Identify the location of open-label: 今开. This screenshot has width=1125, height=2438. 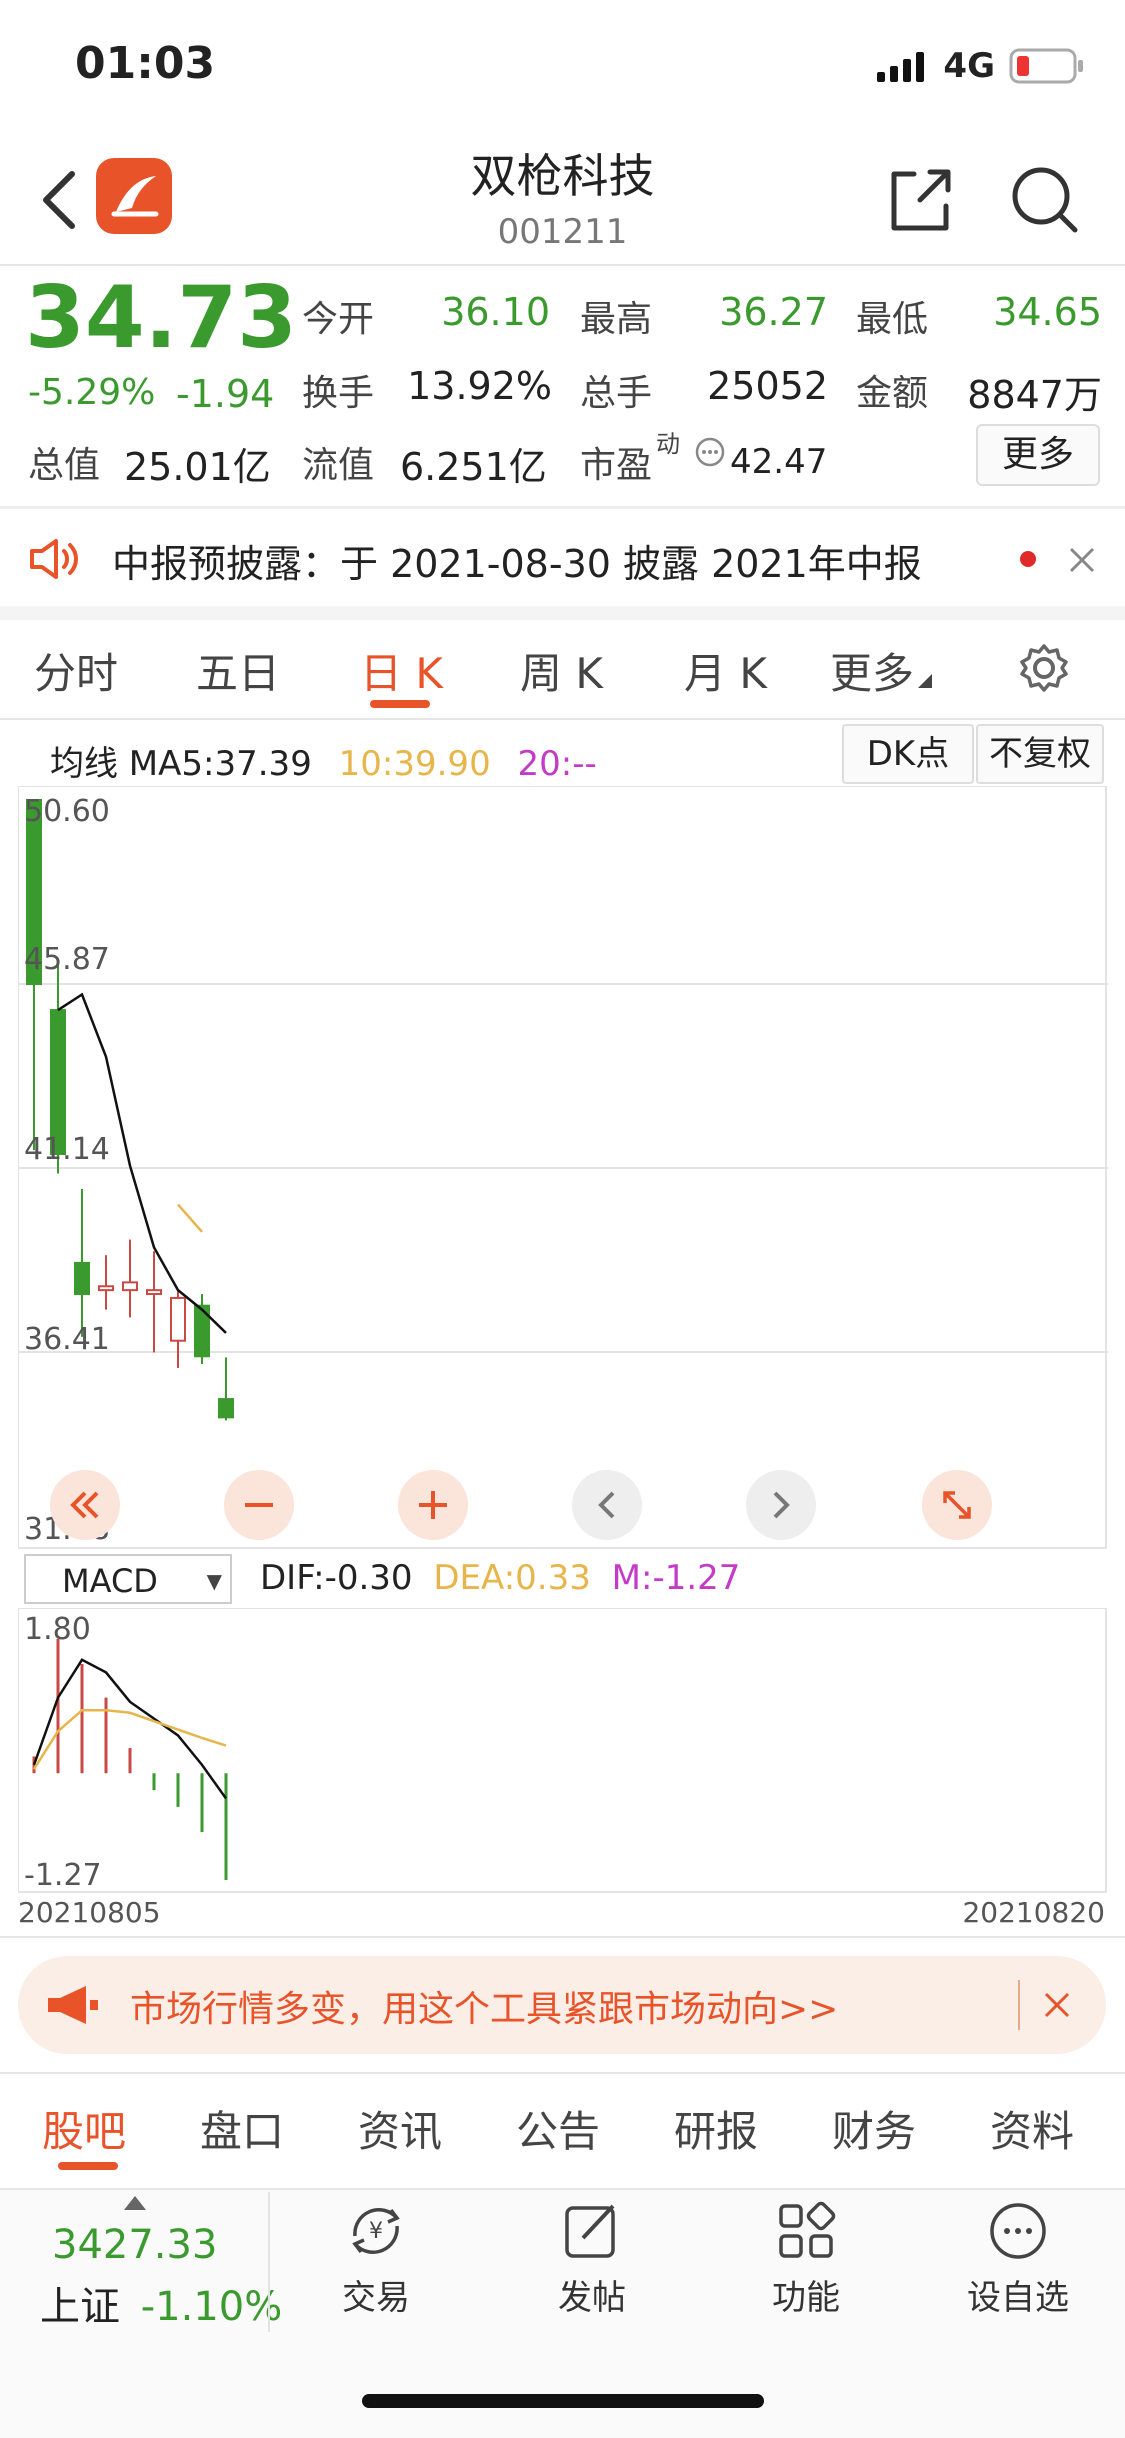
(338, 319).